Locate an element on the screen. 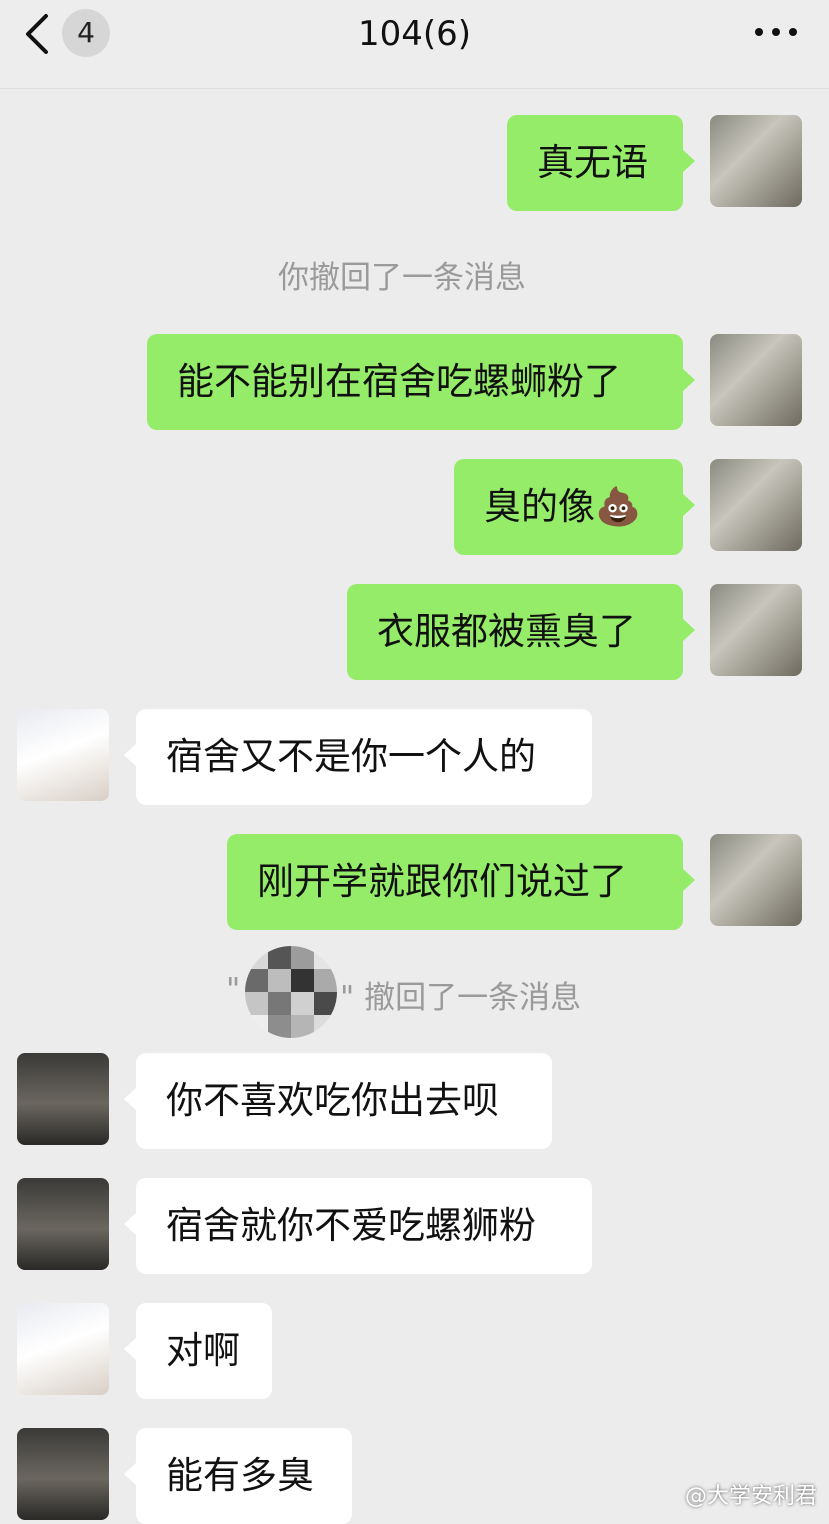 The image size is (829, 1524). chat-header: 4 104(6) is located at coordinates (414, 44).